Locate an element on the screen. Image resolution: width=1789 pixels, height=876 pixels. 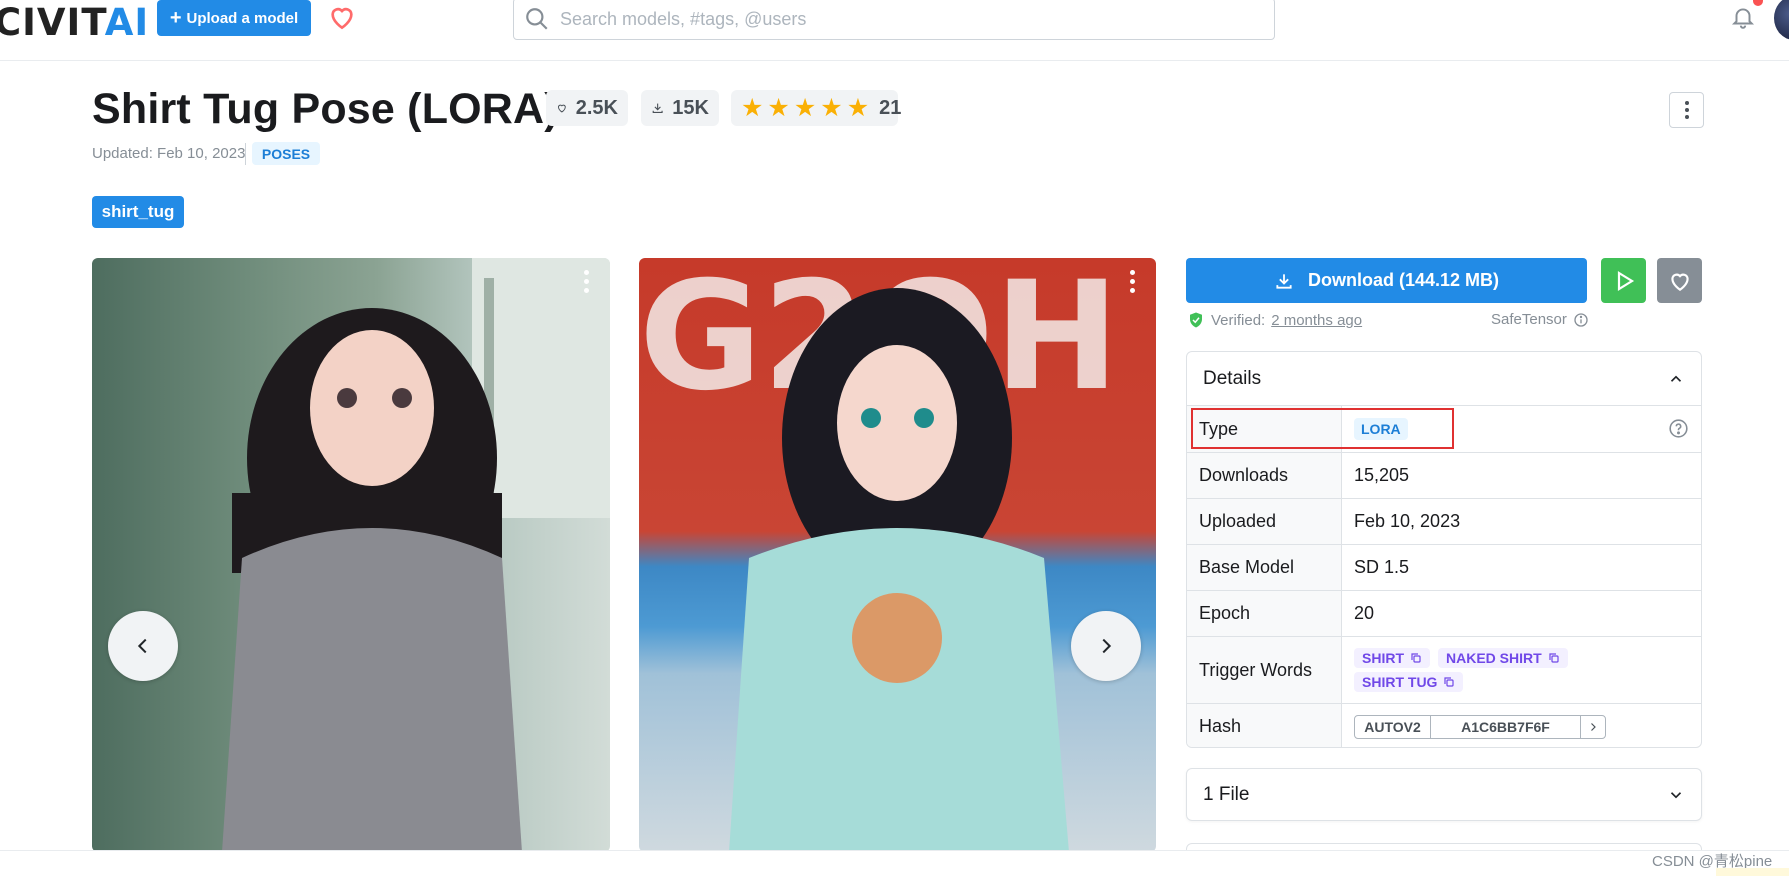
search-placeholder: Search models, #tags, @users is located at coordinates (683, 18).